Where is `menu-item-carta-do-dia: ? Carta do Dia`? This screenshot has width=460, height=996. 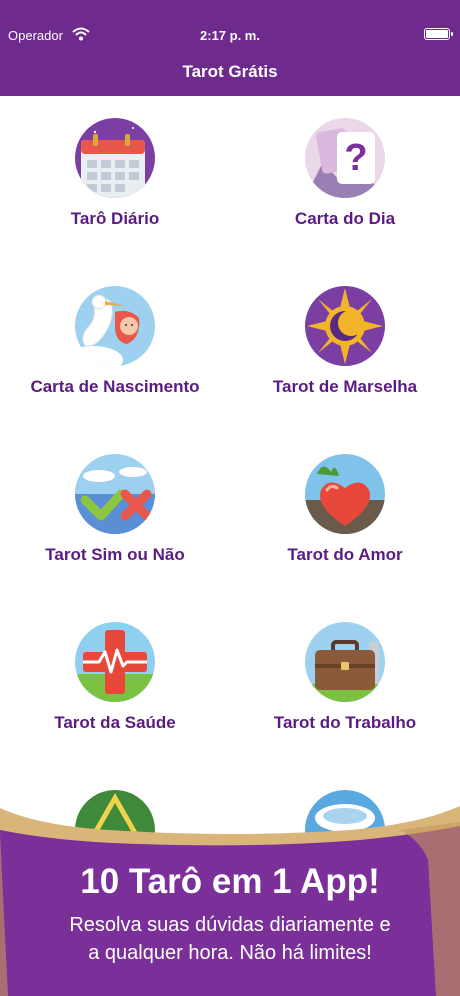 menu-item-carta-do-dia: ? Carta do Dia is located at coordinates (345, 180).